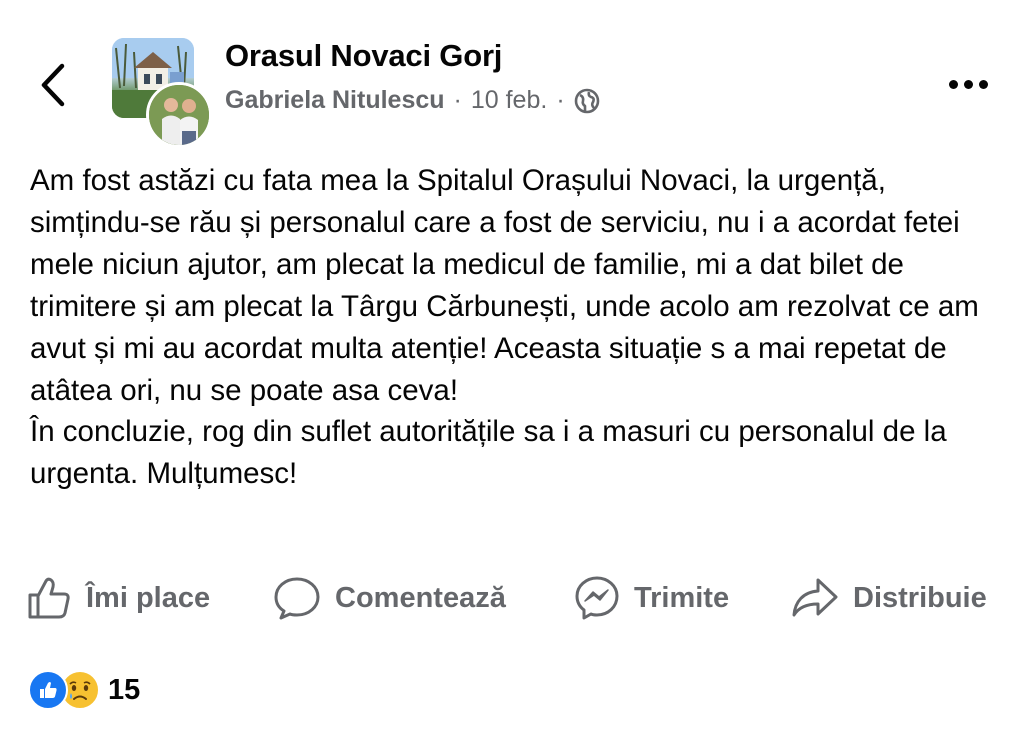  Describe the element at coordinates (84, 690) in the screenshot. I see `reactions-summary: 15` at that location.